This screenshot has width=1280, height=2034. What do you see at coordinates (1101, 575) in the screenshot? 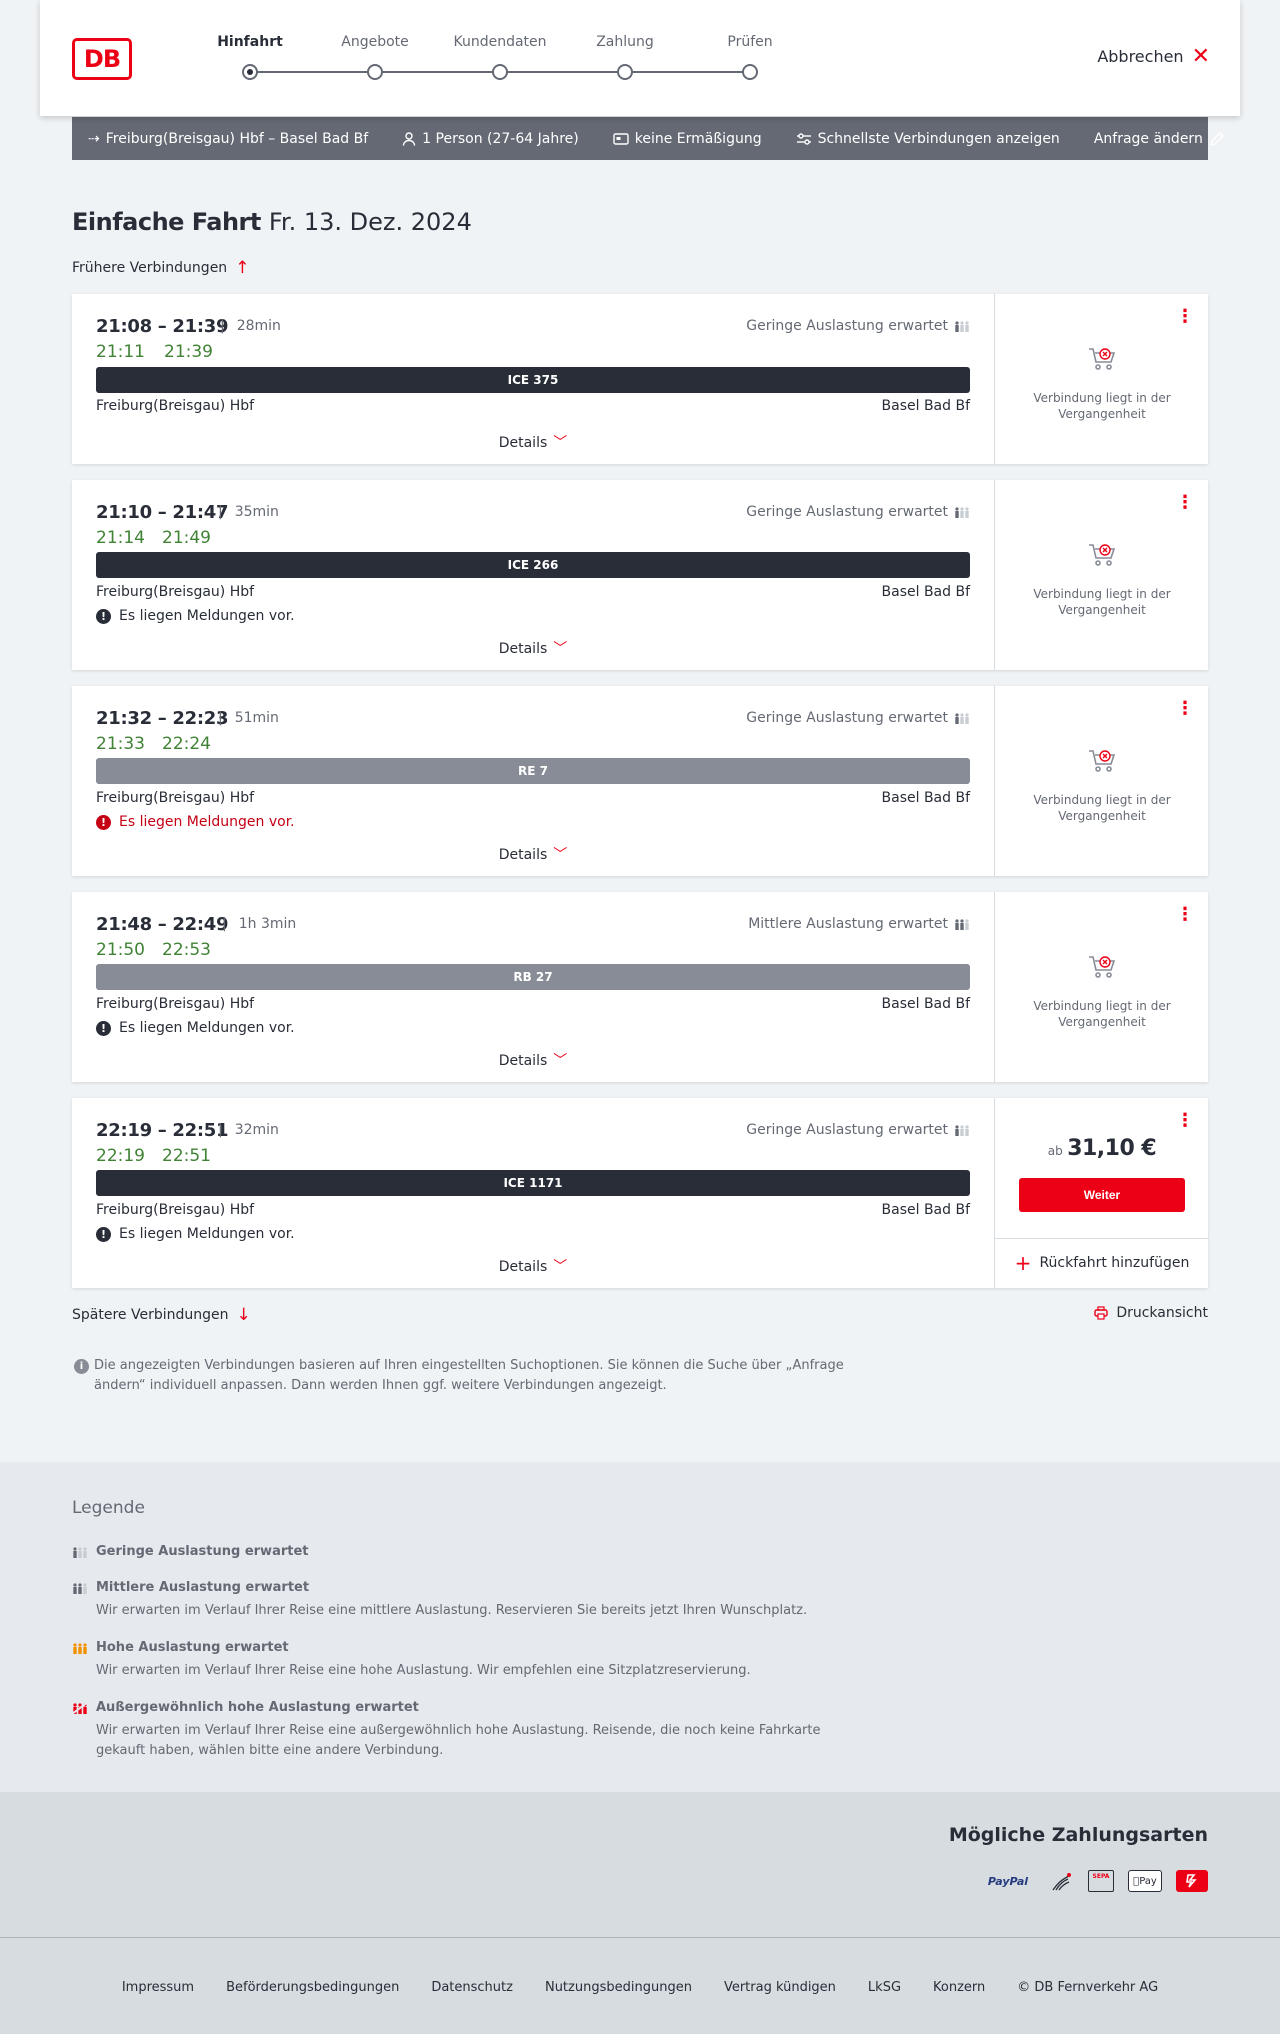
I see `connection-offer: ⋮ Verbindung liegt in der Vergangenheit` at bounding box center [1101, 575].